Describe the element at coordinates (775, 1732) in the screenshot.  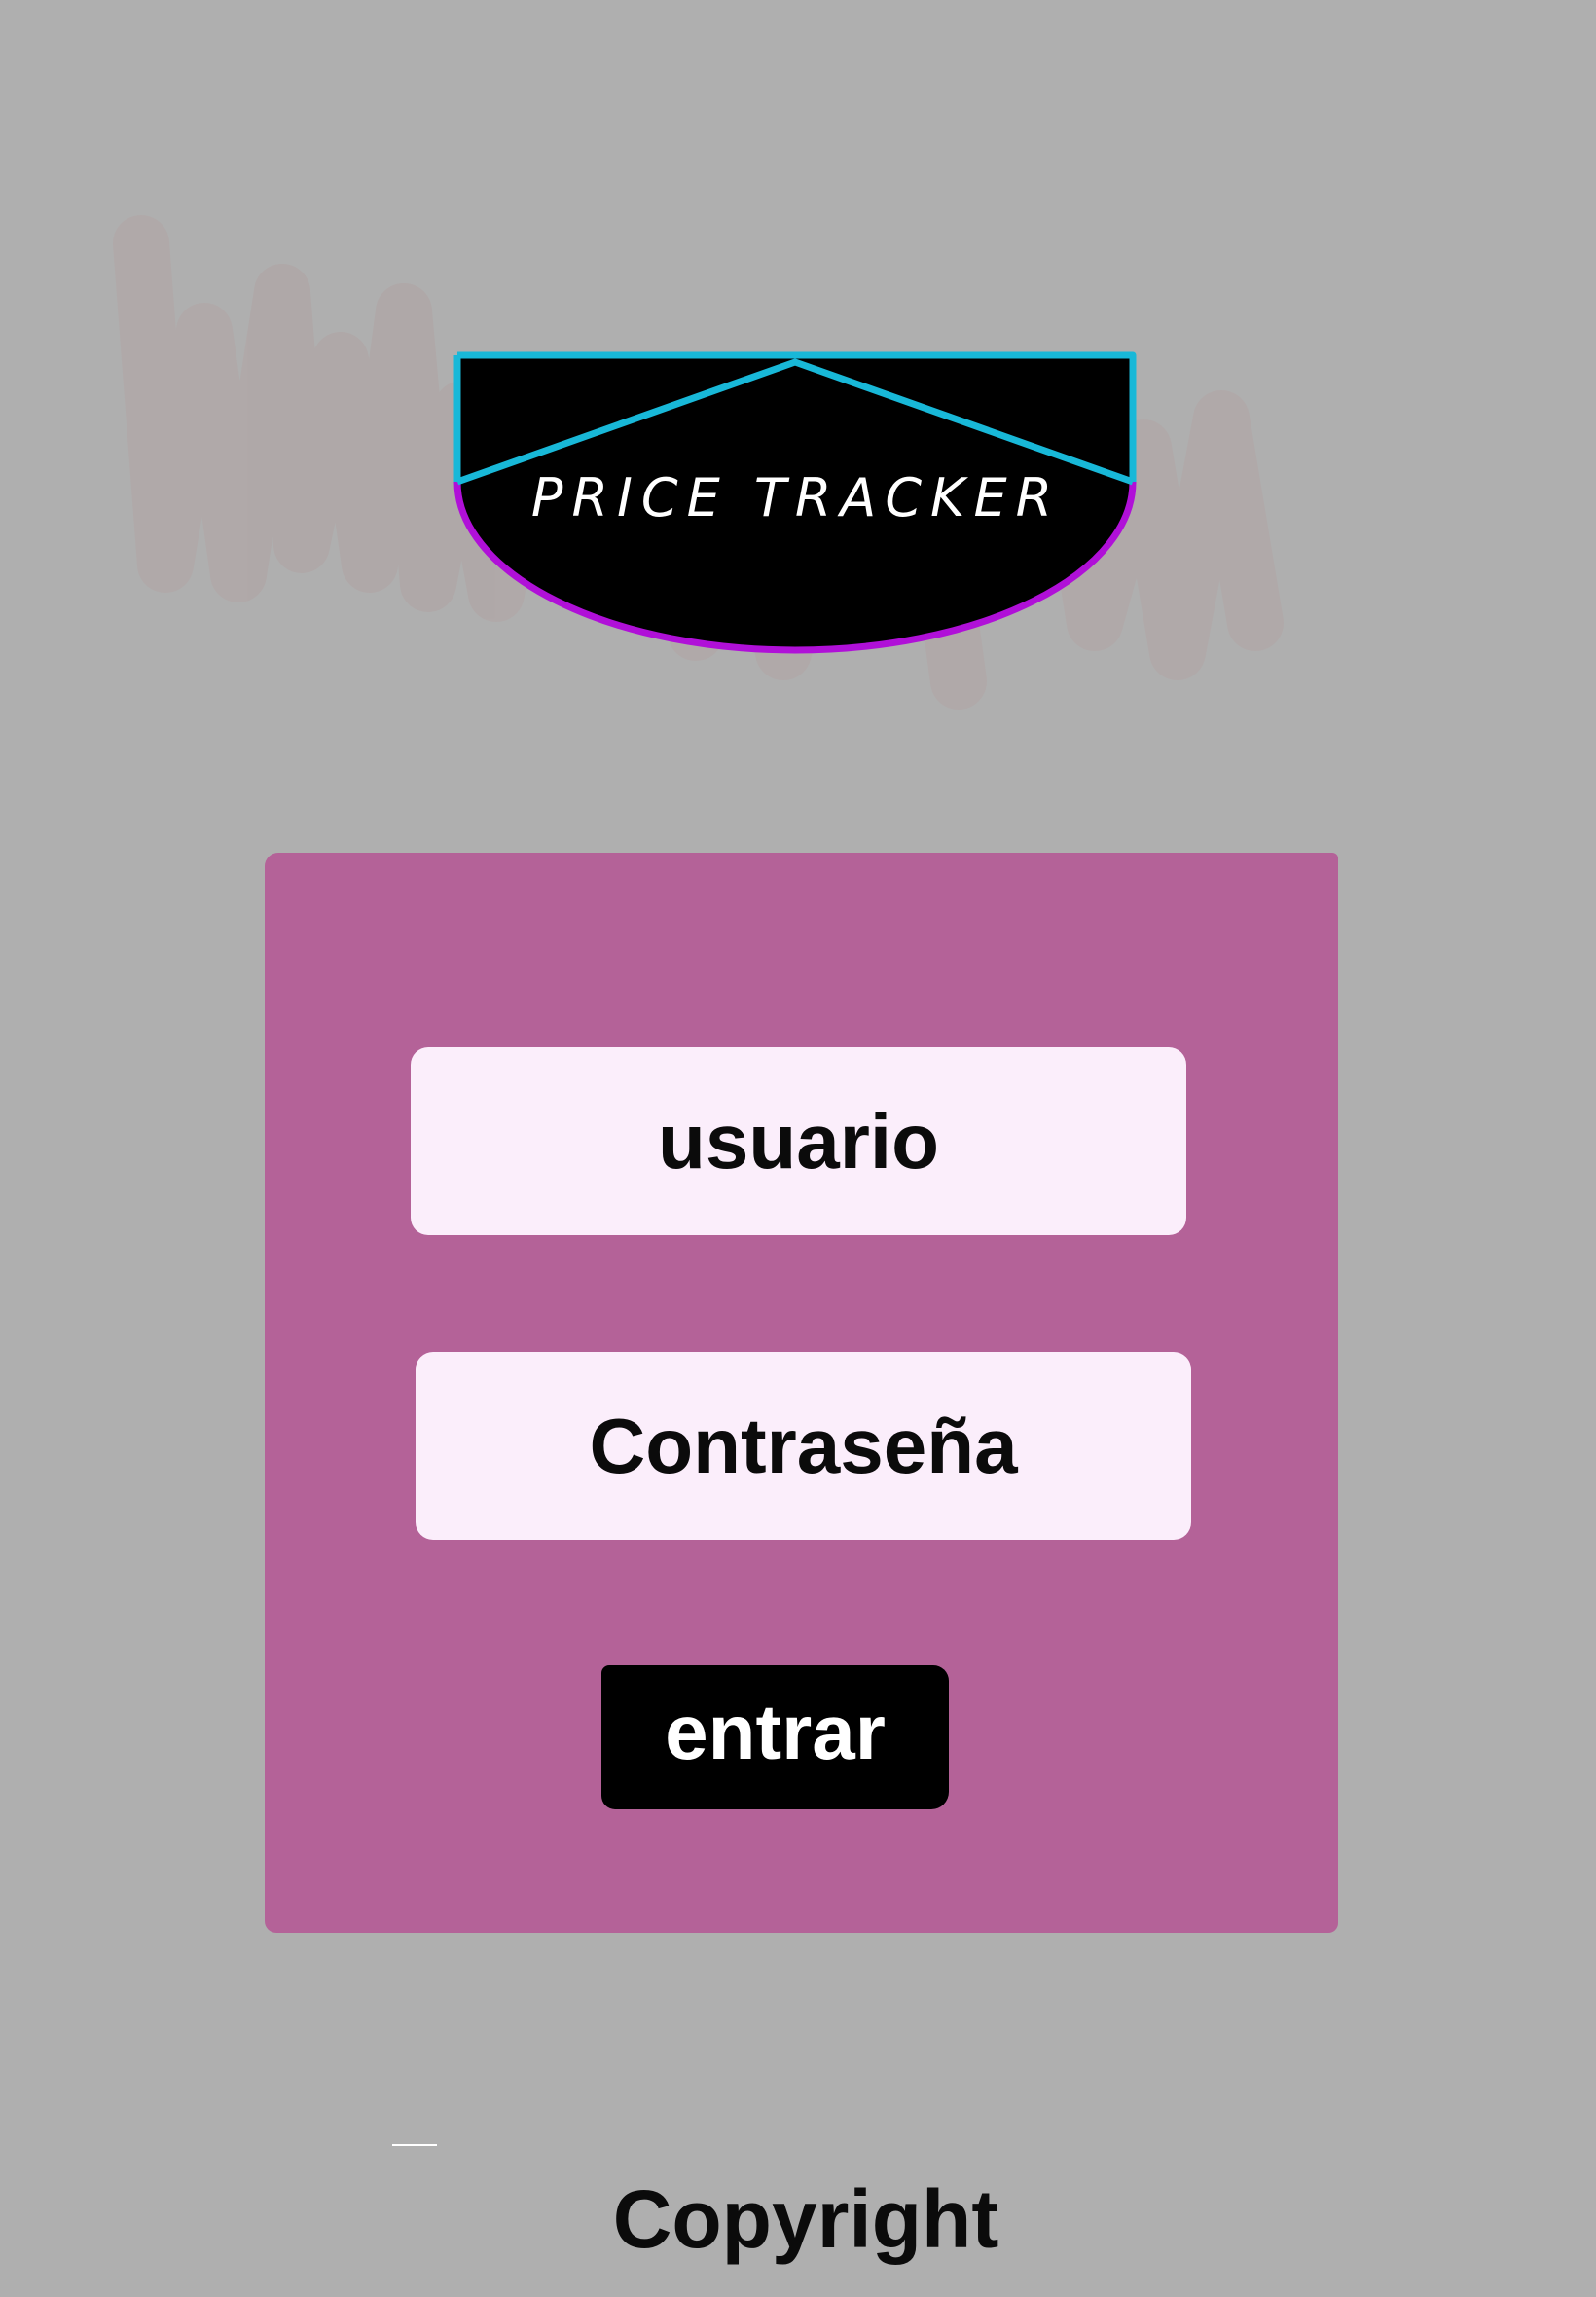
I see `submit-button-label: entrar` at that location.